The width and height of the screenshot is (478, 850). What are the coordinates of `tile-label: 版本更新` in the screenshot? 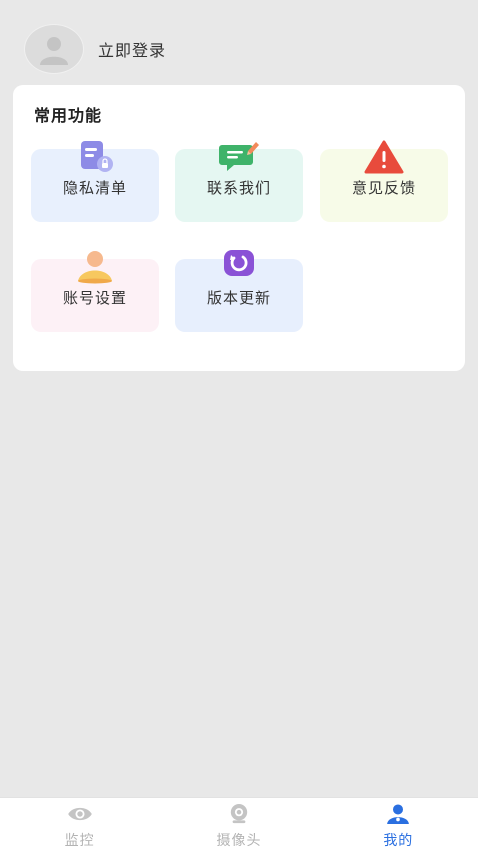 It's located at (238, 298).